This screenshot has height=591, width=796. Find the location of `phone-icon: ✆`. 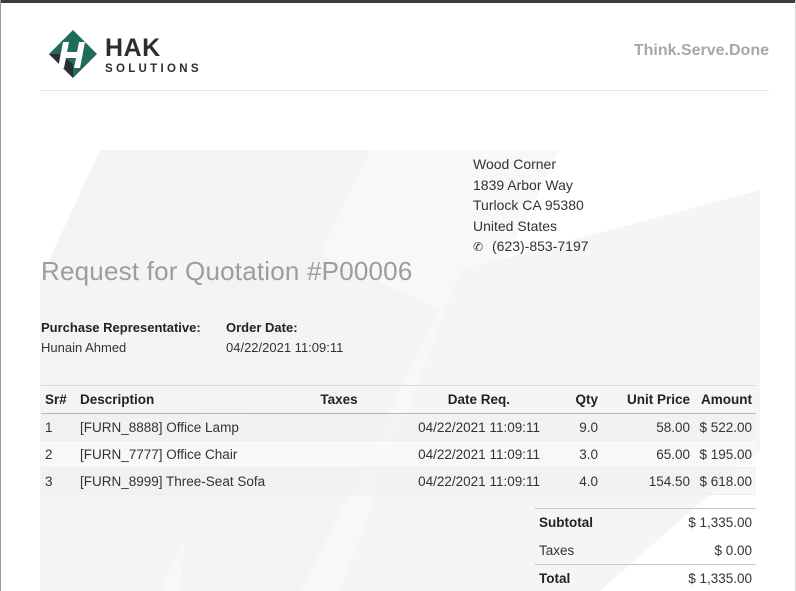

phone-icon: ✆ is located at coordinates (478, 247).